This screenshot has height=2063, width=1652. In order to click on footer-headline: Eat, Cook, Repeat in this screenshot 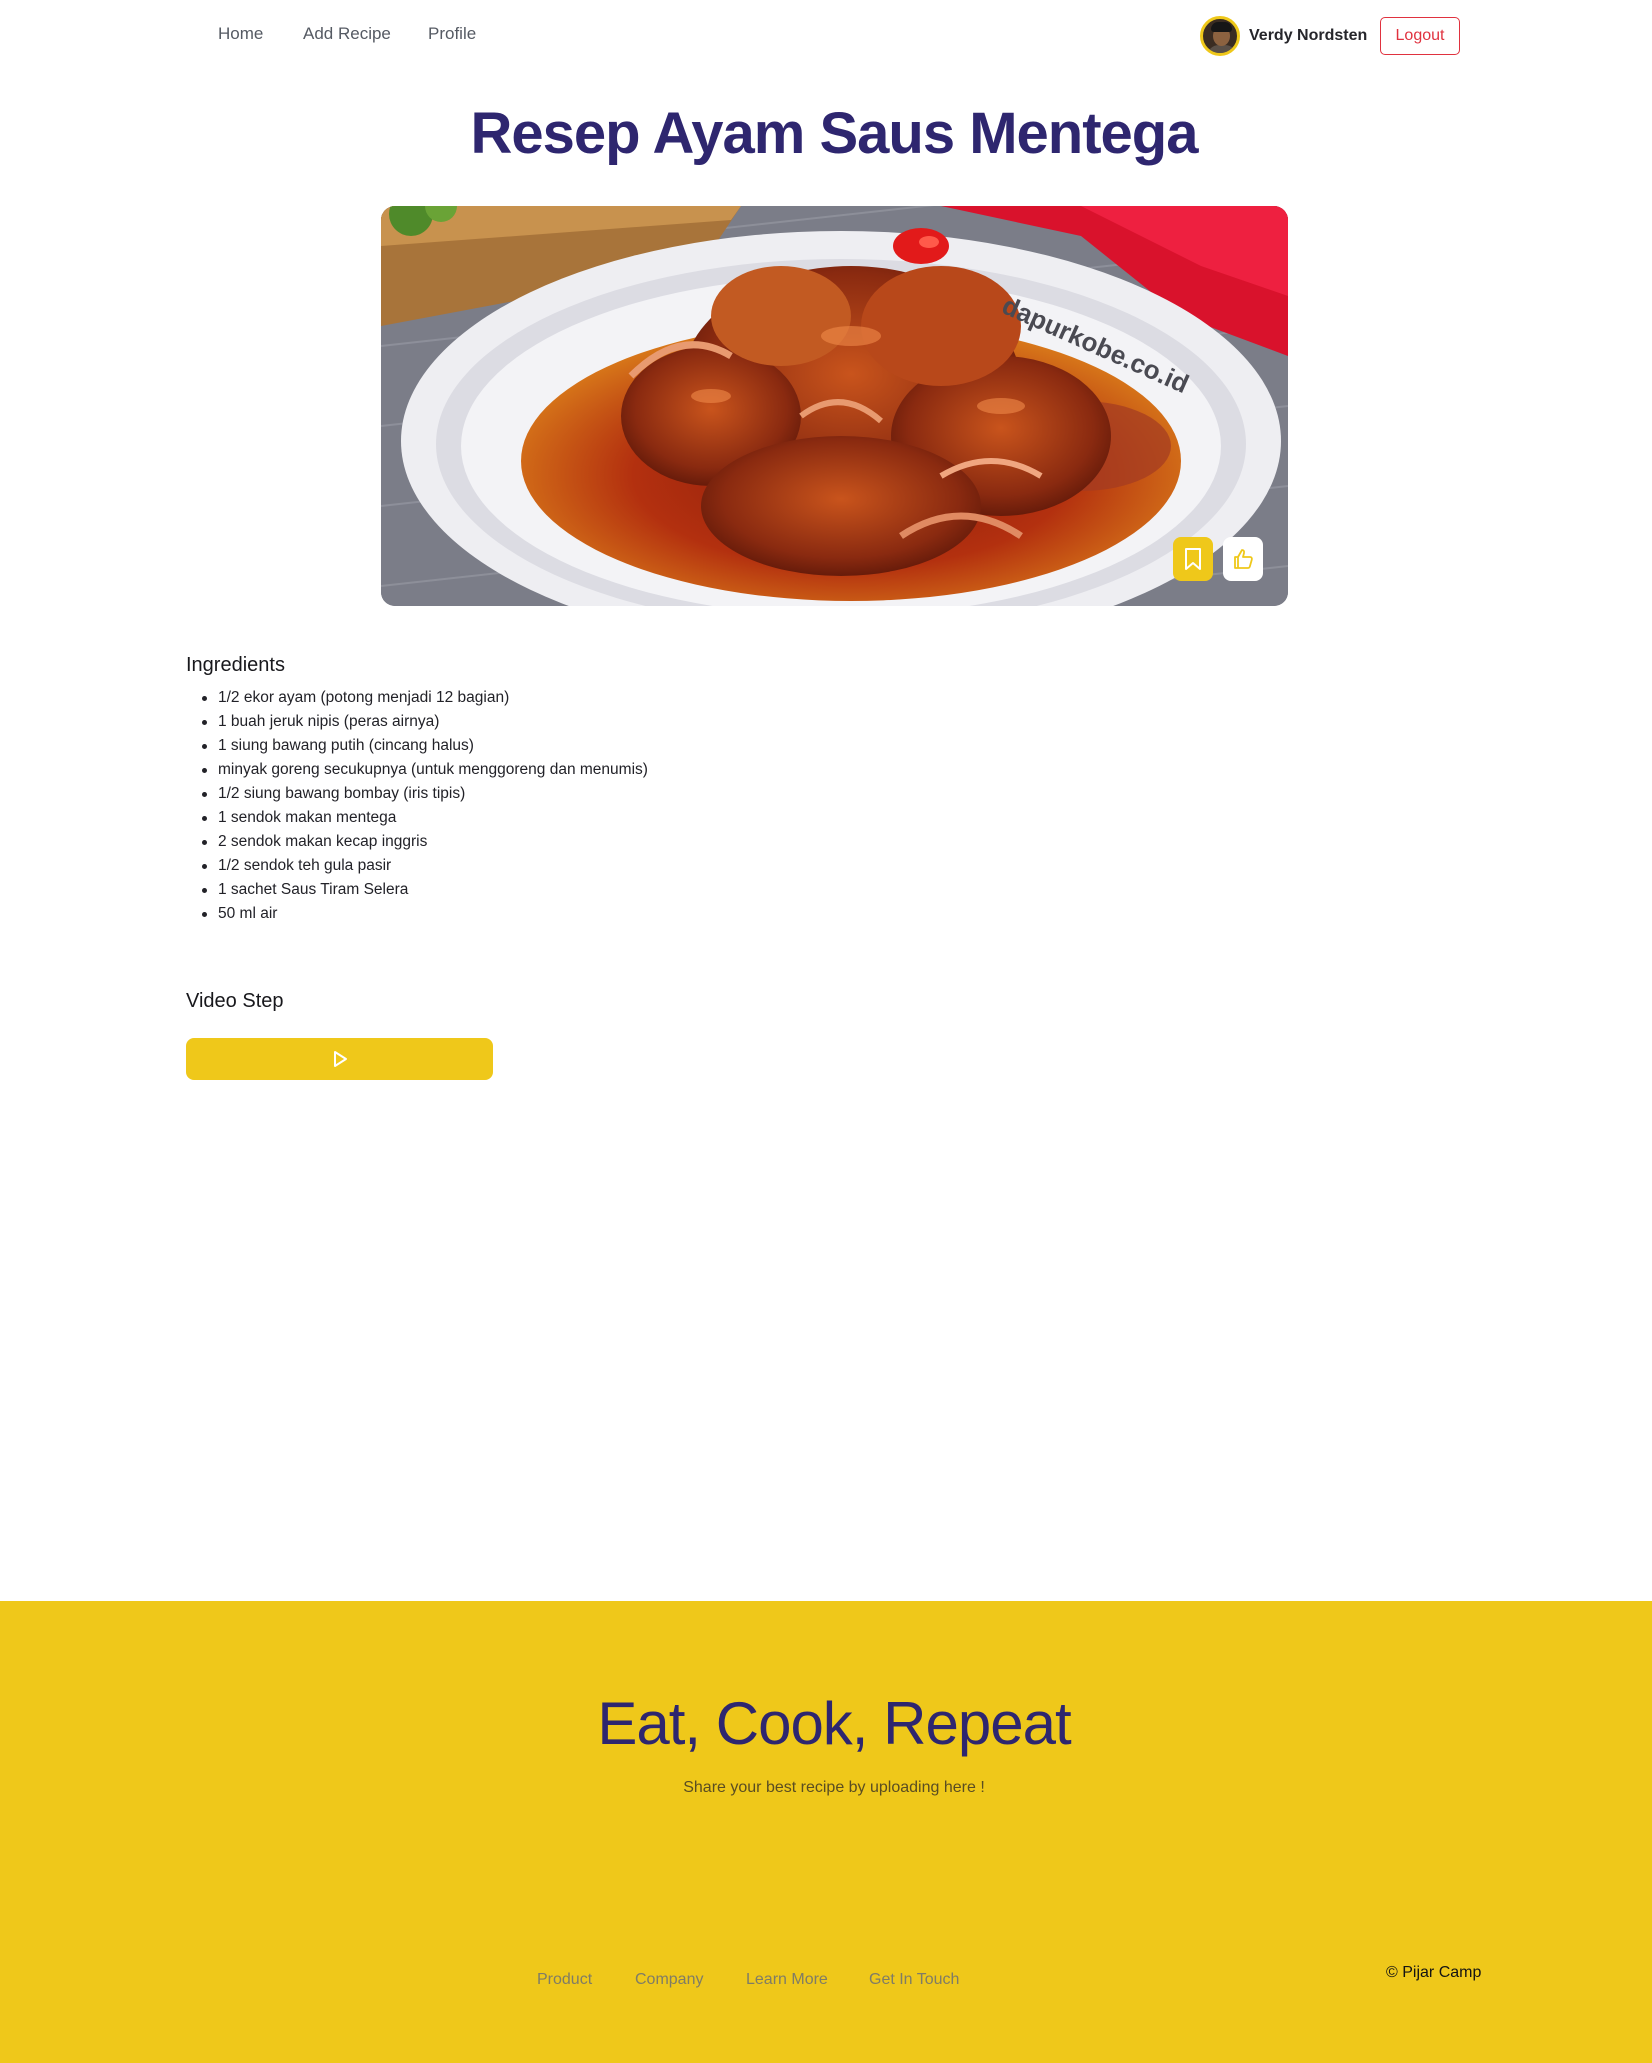, I will do `click(834, 1723)`.